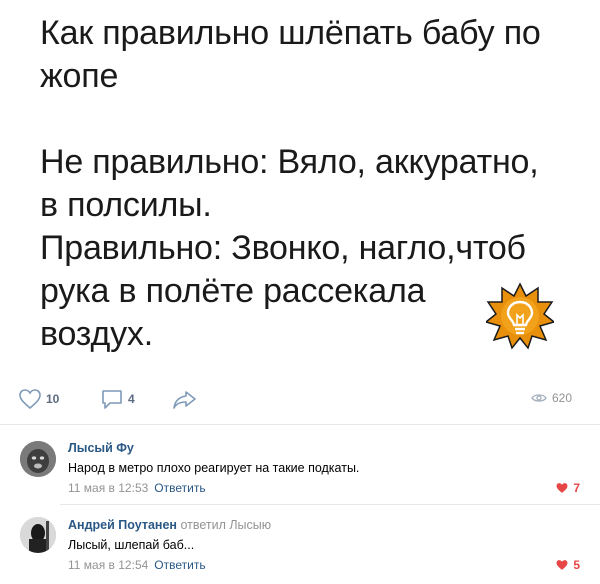 The width and height of the screenshot is (600, 584). What do you see at coordinates (79, 76) in the screenshot?
I see `post-line: жопе` at bounding box center [79, 76].